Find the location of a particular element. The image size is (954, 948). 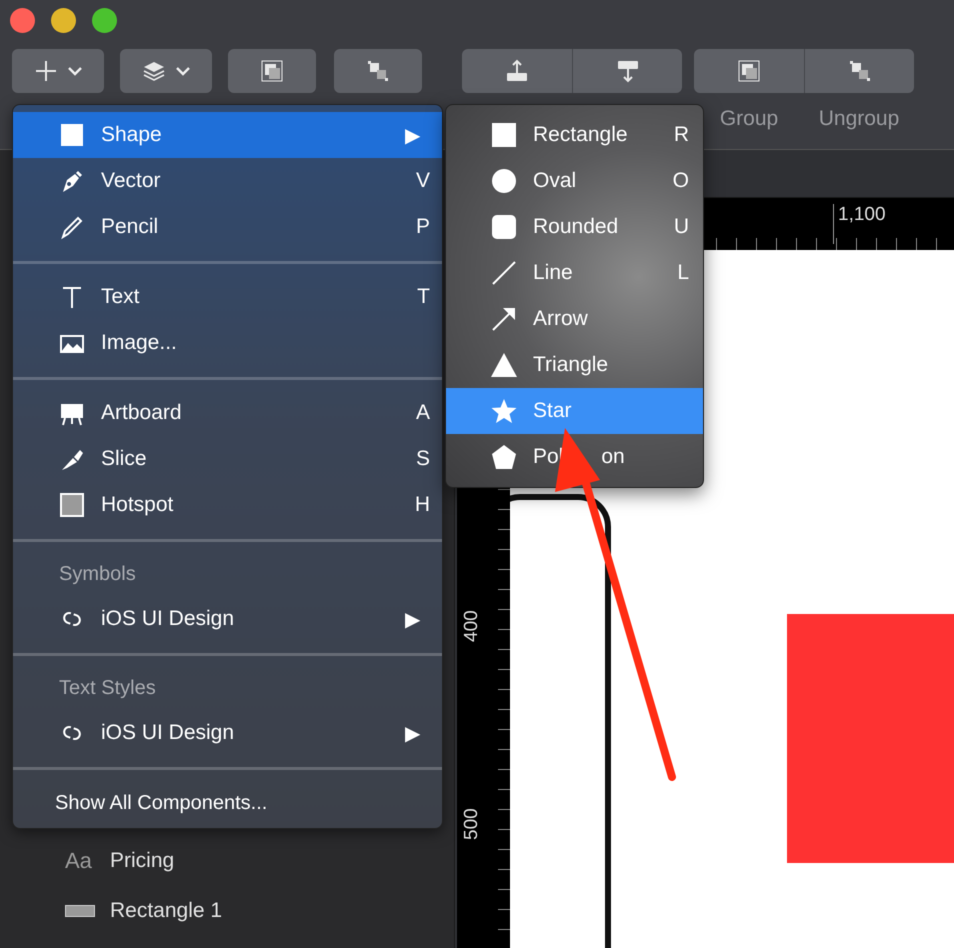

pentagon-icon is located at coordinates (504, 457).